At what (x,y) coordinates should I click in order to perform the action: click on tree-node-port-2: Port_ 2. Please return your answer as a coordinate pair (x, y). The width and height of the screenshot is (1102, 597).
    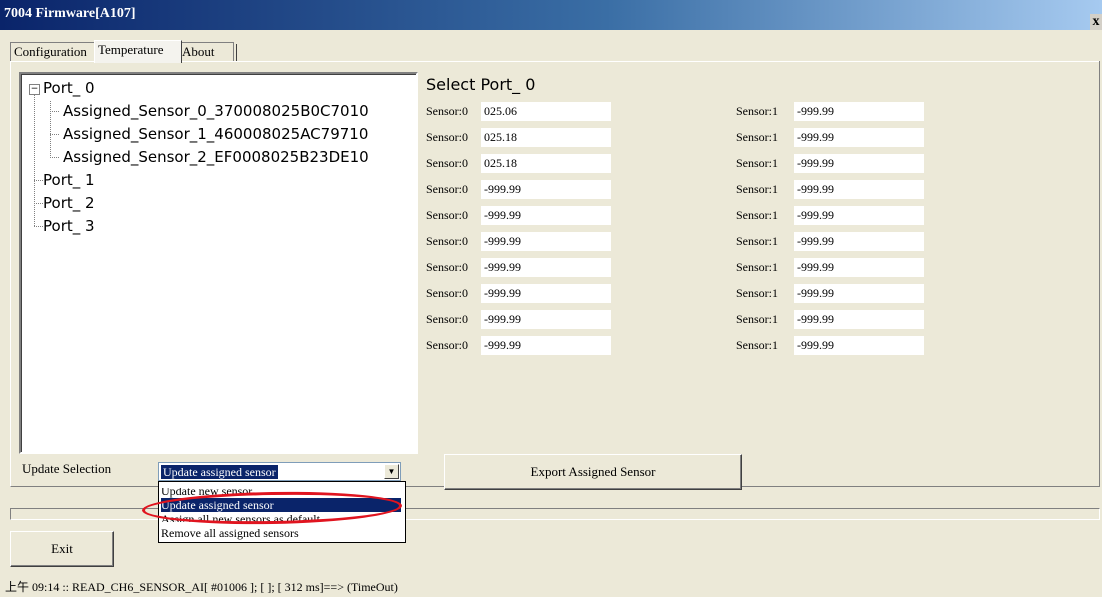
    Looking at the image, I should click on (69, 203).